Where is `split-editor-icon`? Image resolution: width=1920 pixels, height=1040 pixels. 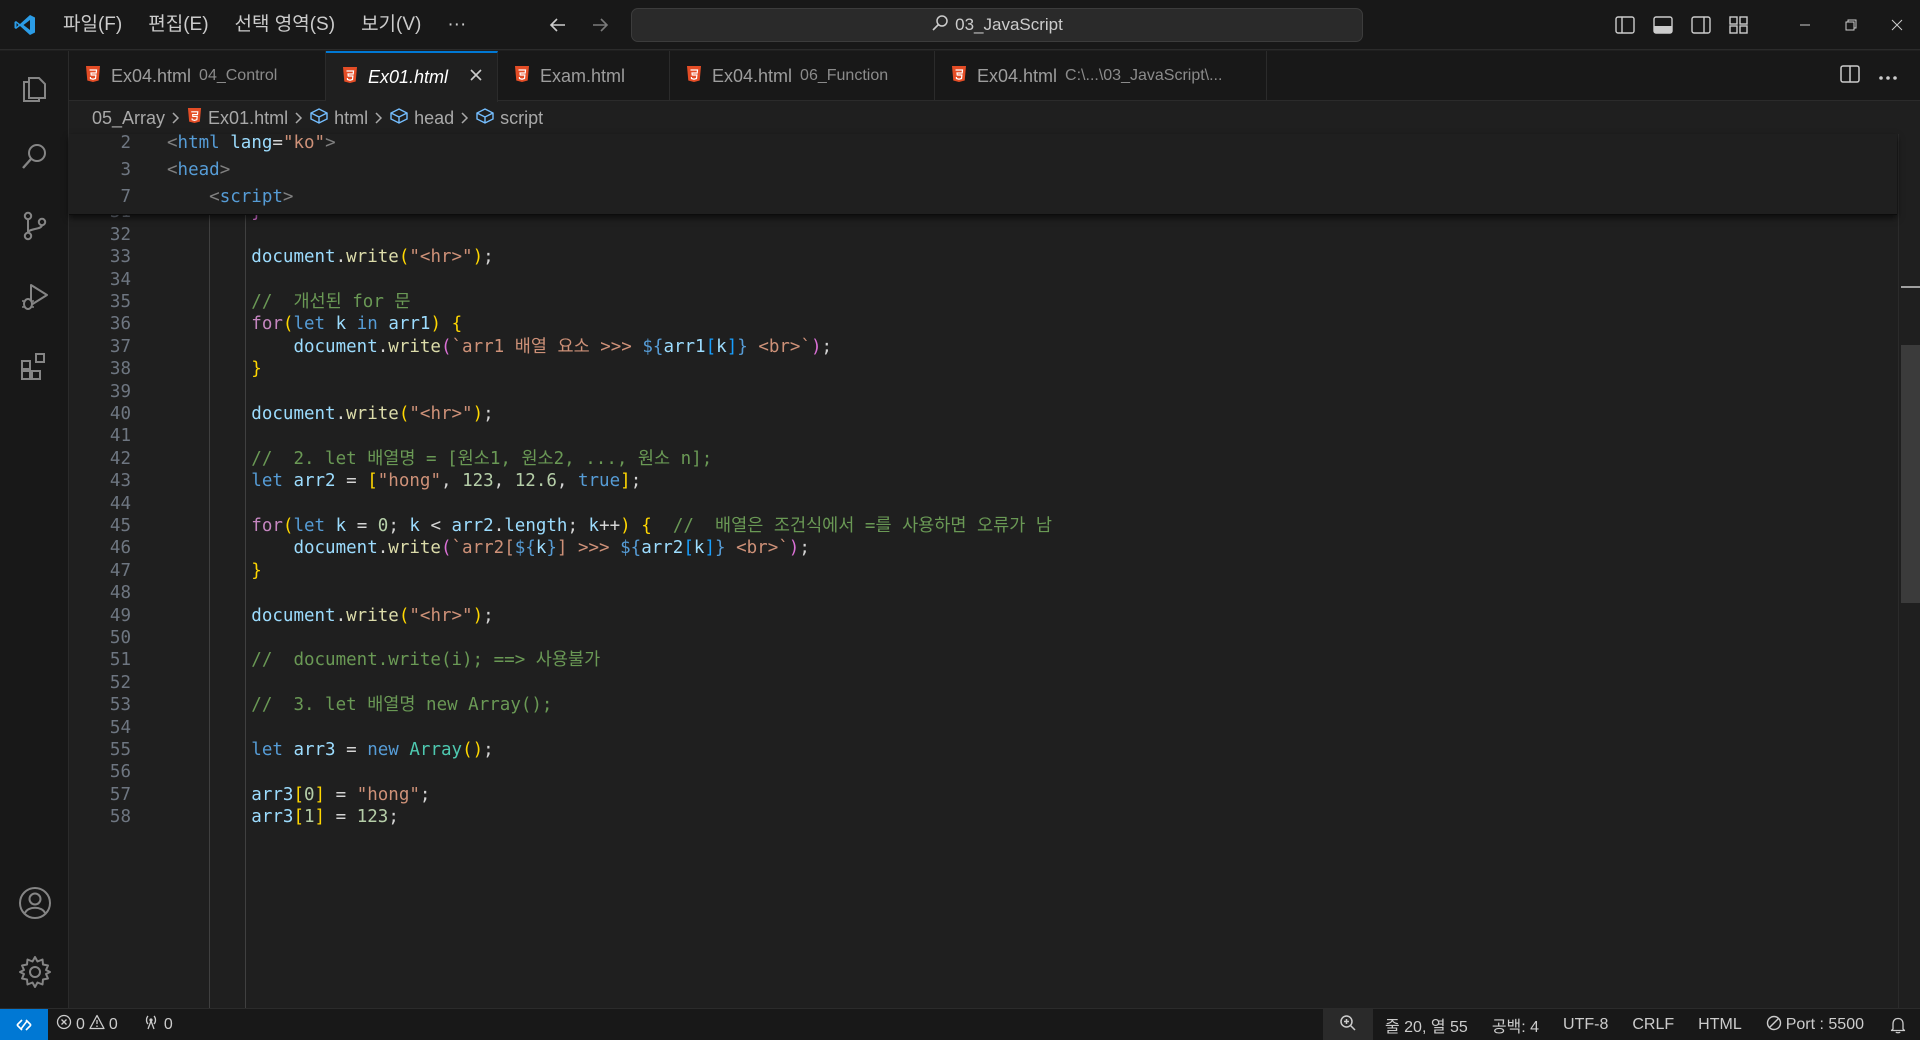
split-editor-icon is located at coordinates (1850, 76).